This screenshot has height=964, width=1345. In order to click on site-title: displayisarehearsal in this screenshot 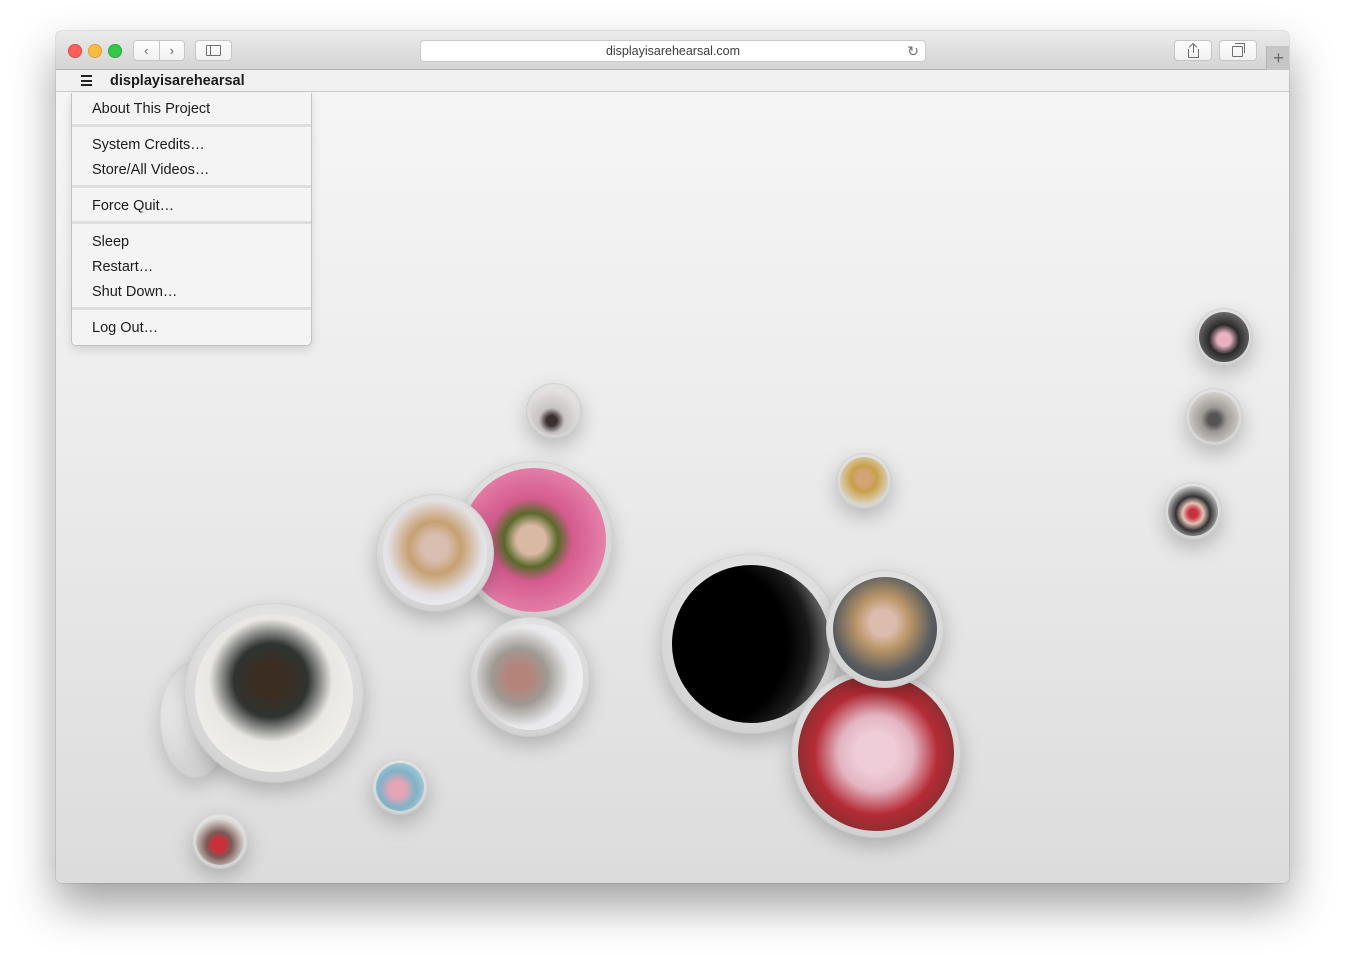, I will do `click(177, 81)`.